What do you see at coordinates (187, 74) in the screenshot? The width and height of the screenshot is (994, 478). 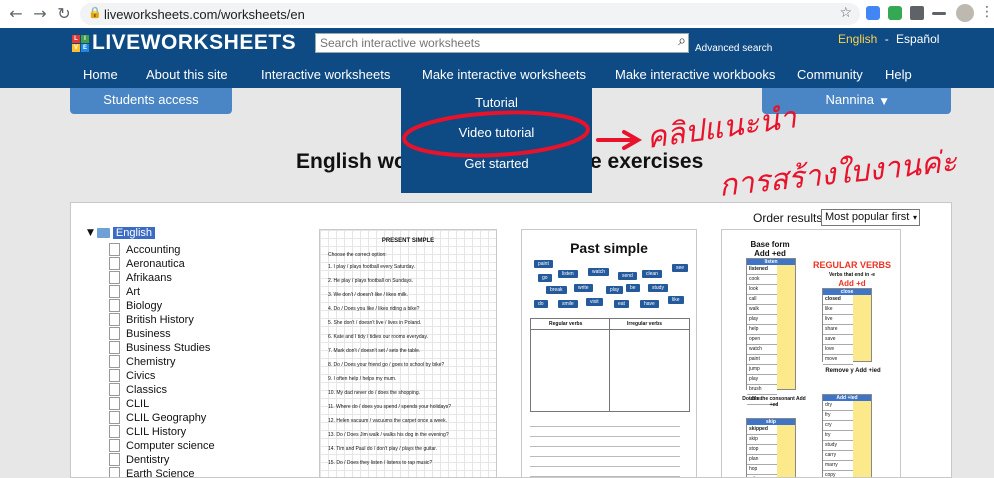 I see `menu-about: About this site` at bounding box center [187, 74].